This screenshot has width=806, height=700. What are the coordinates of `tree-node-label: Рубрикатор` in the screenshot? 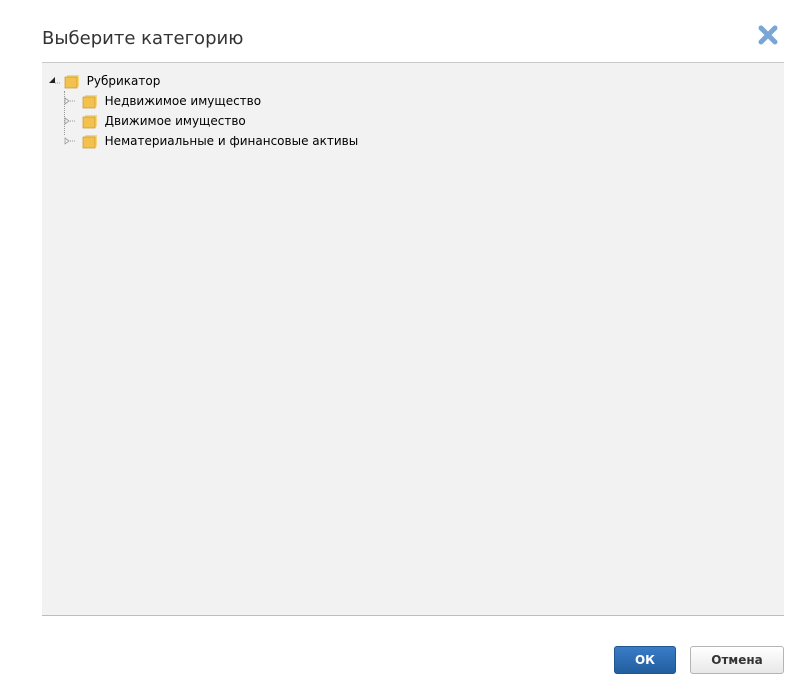 It's located at (124, 81).